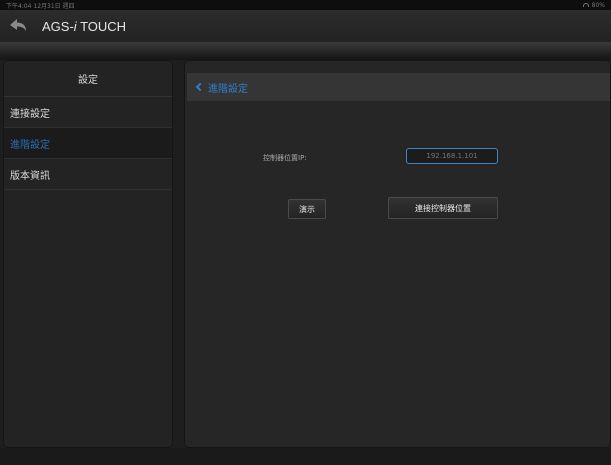 The width and height of the screenshot is (611, 465). I want to click on header-band, so click(305, 51).